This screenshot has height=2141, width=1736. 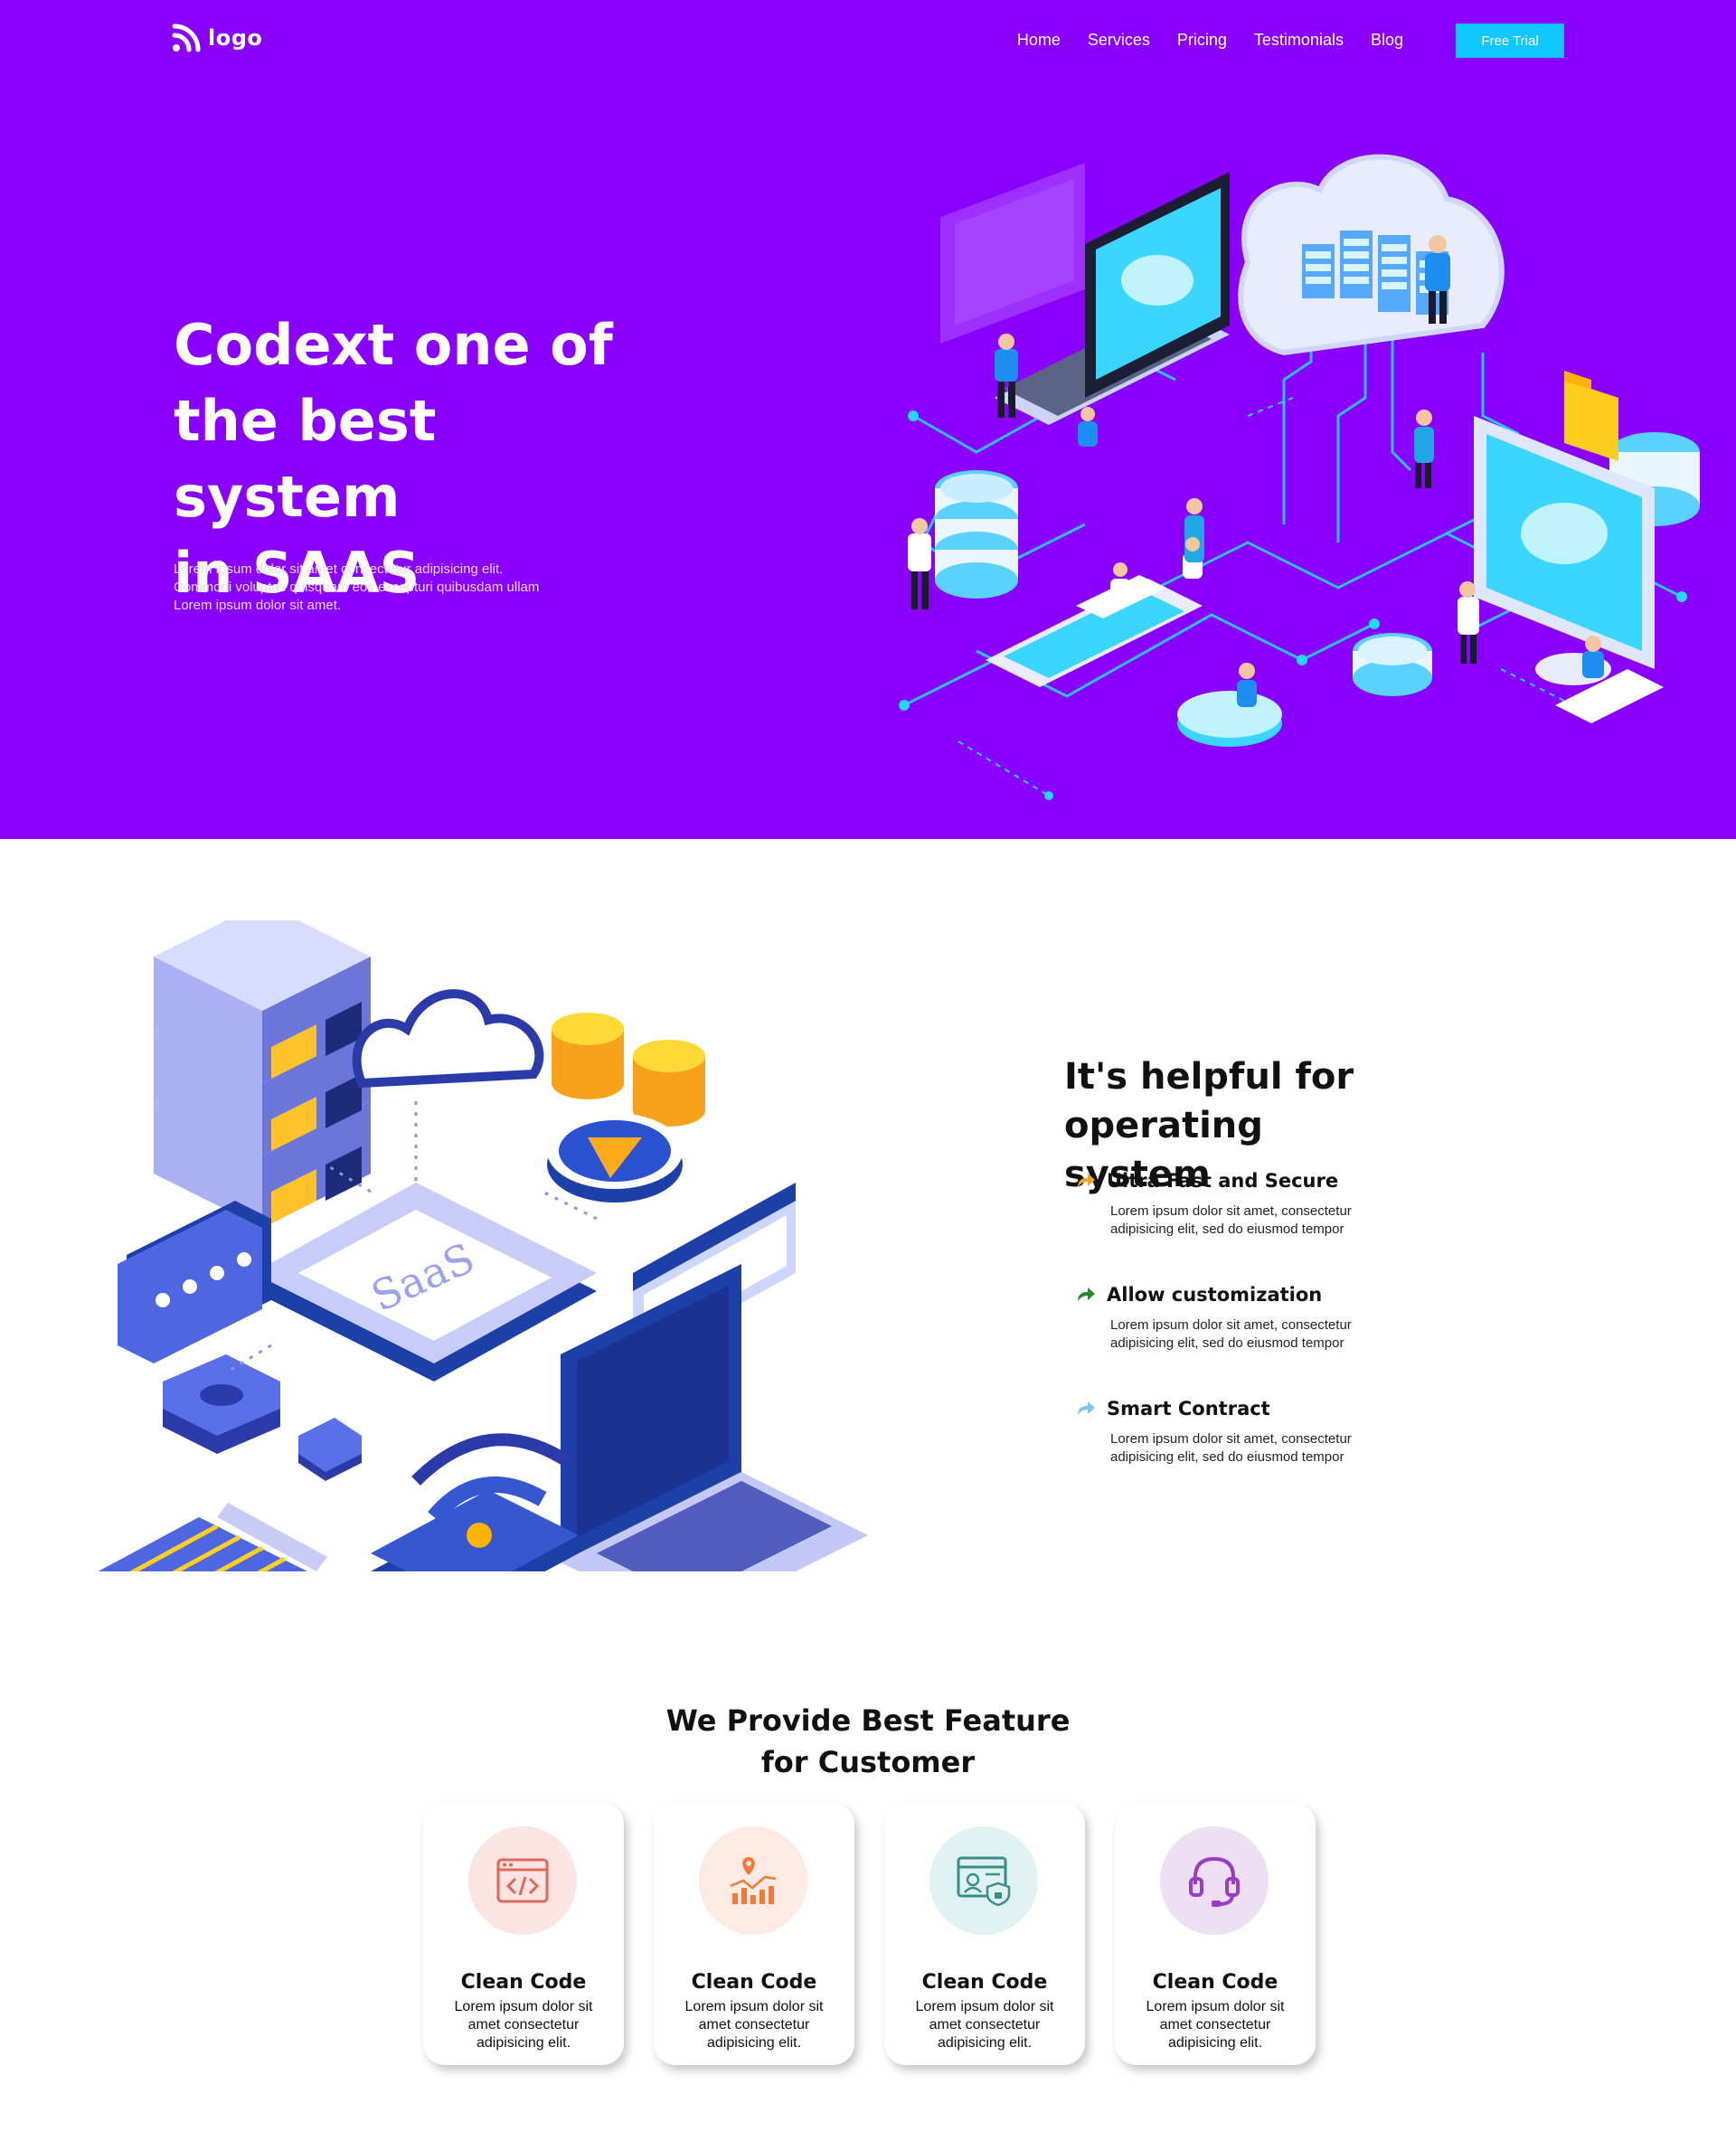 What do you see at coordinates (258, 605) in the screenshot?
I see `hero-subtitle-line: Lorem ipsum dolor sit amet.` at bounding box center [258, 605].